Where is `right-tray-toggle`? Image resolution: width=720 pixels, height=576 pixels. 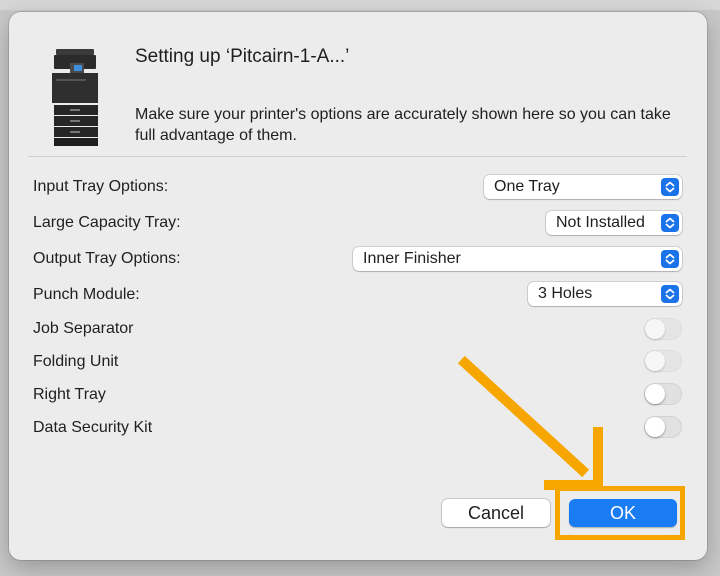
right-tray-toggle is located at coordinates (663, 394).